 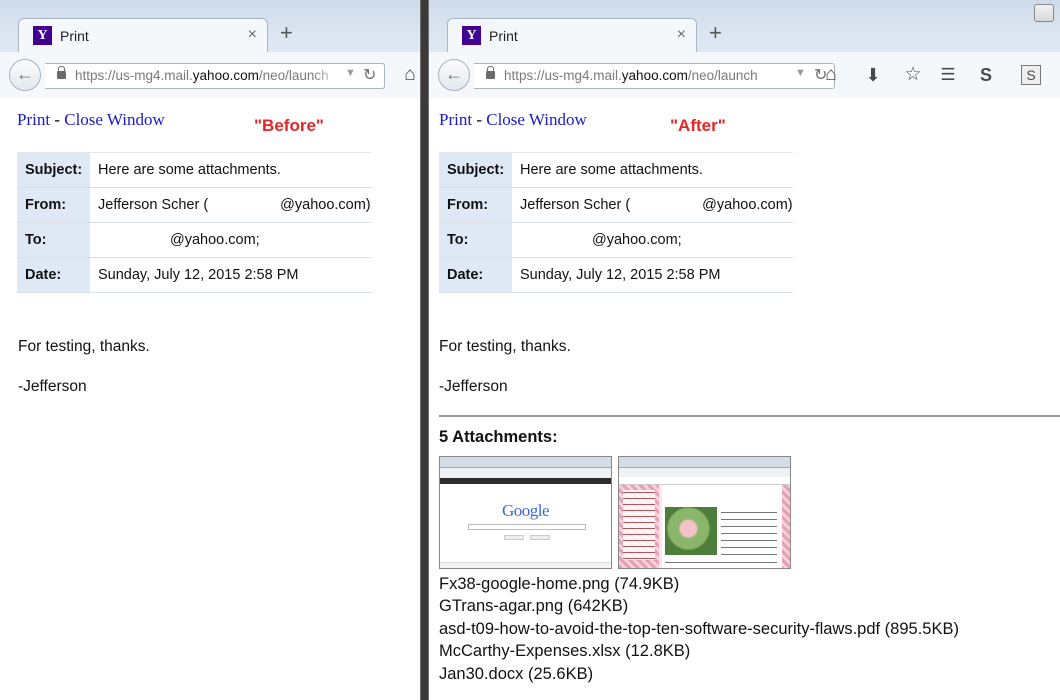 I want to click on attachment-thumbnail-google: Google, so click(x=525, y=512).